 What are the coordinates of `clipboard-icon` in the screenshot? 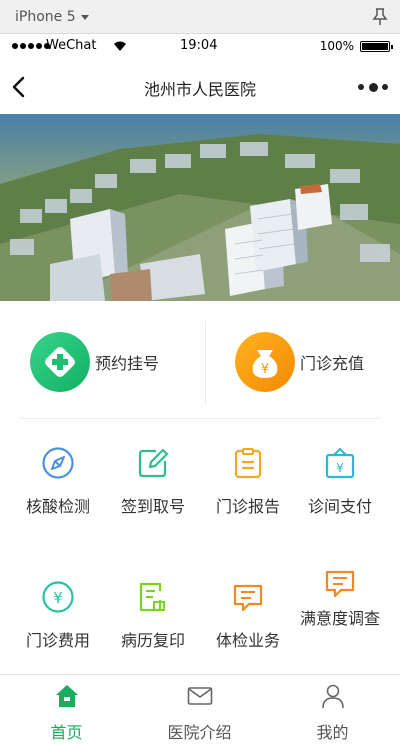 It's located at (248, 463).